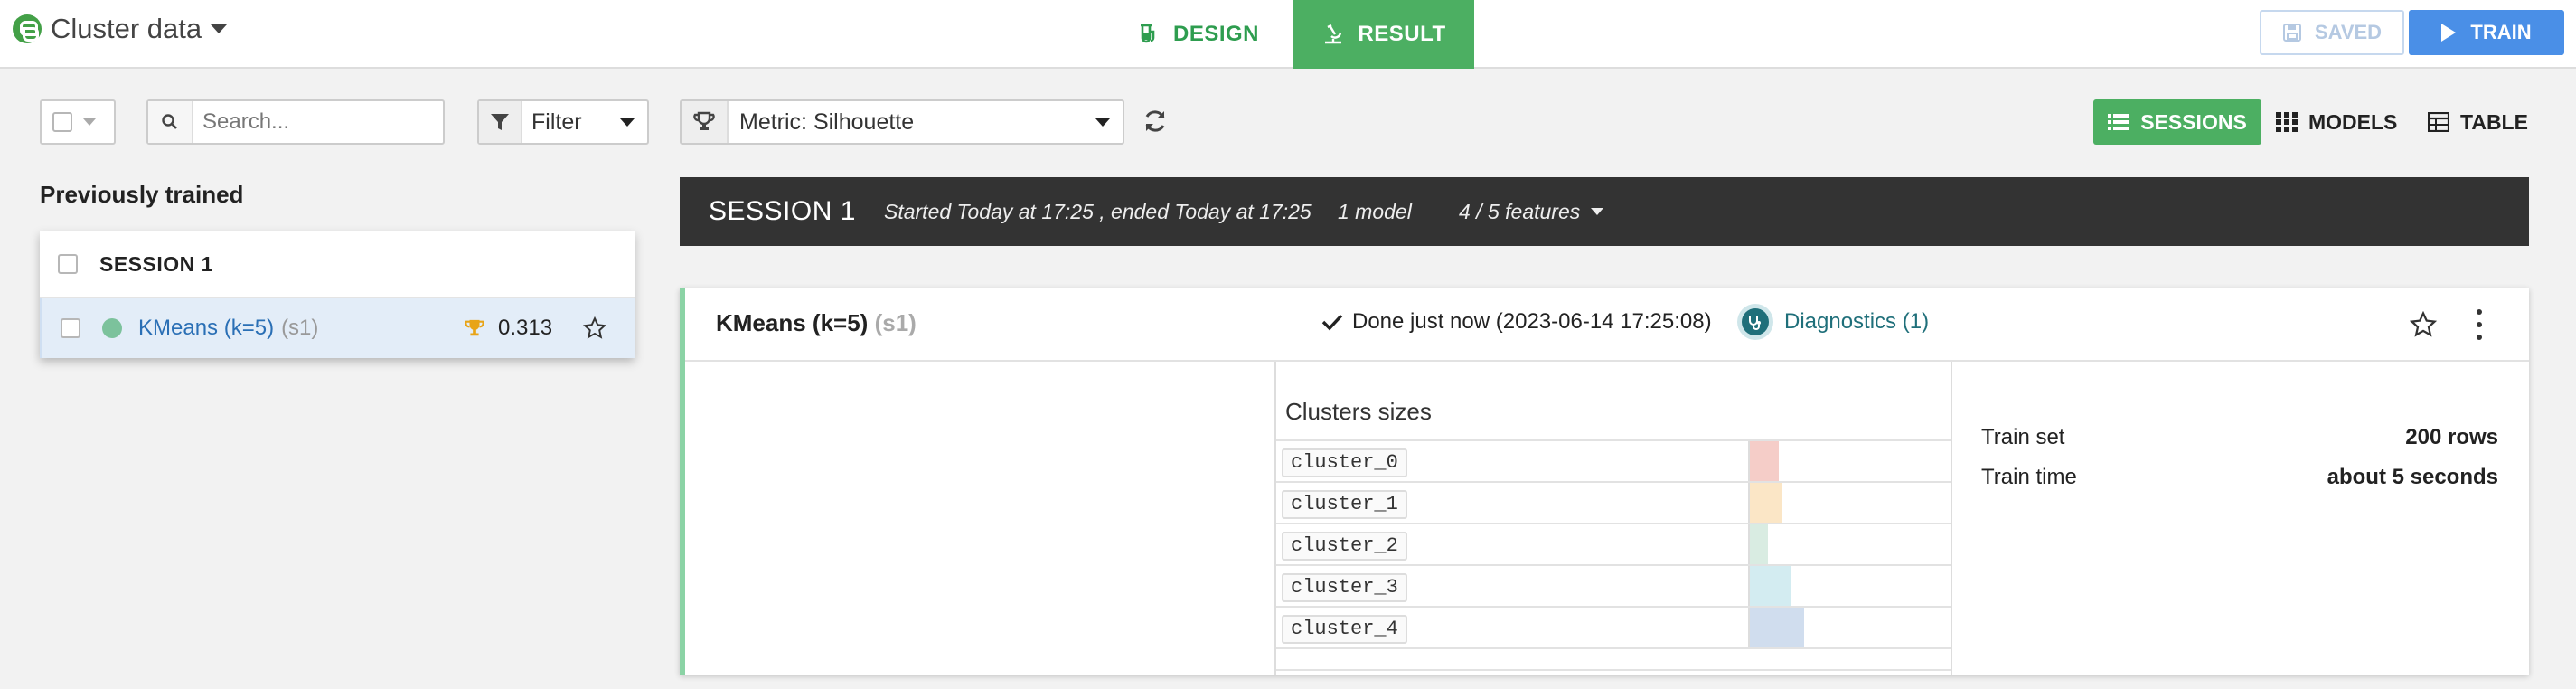 The width and height of the screenshot is (2576, 689). I want to click on cluster-row: cluster_0, so click(1613, 460).